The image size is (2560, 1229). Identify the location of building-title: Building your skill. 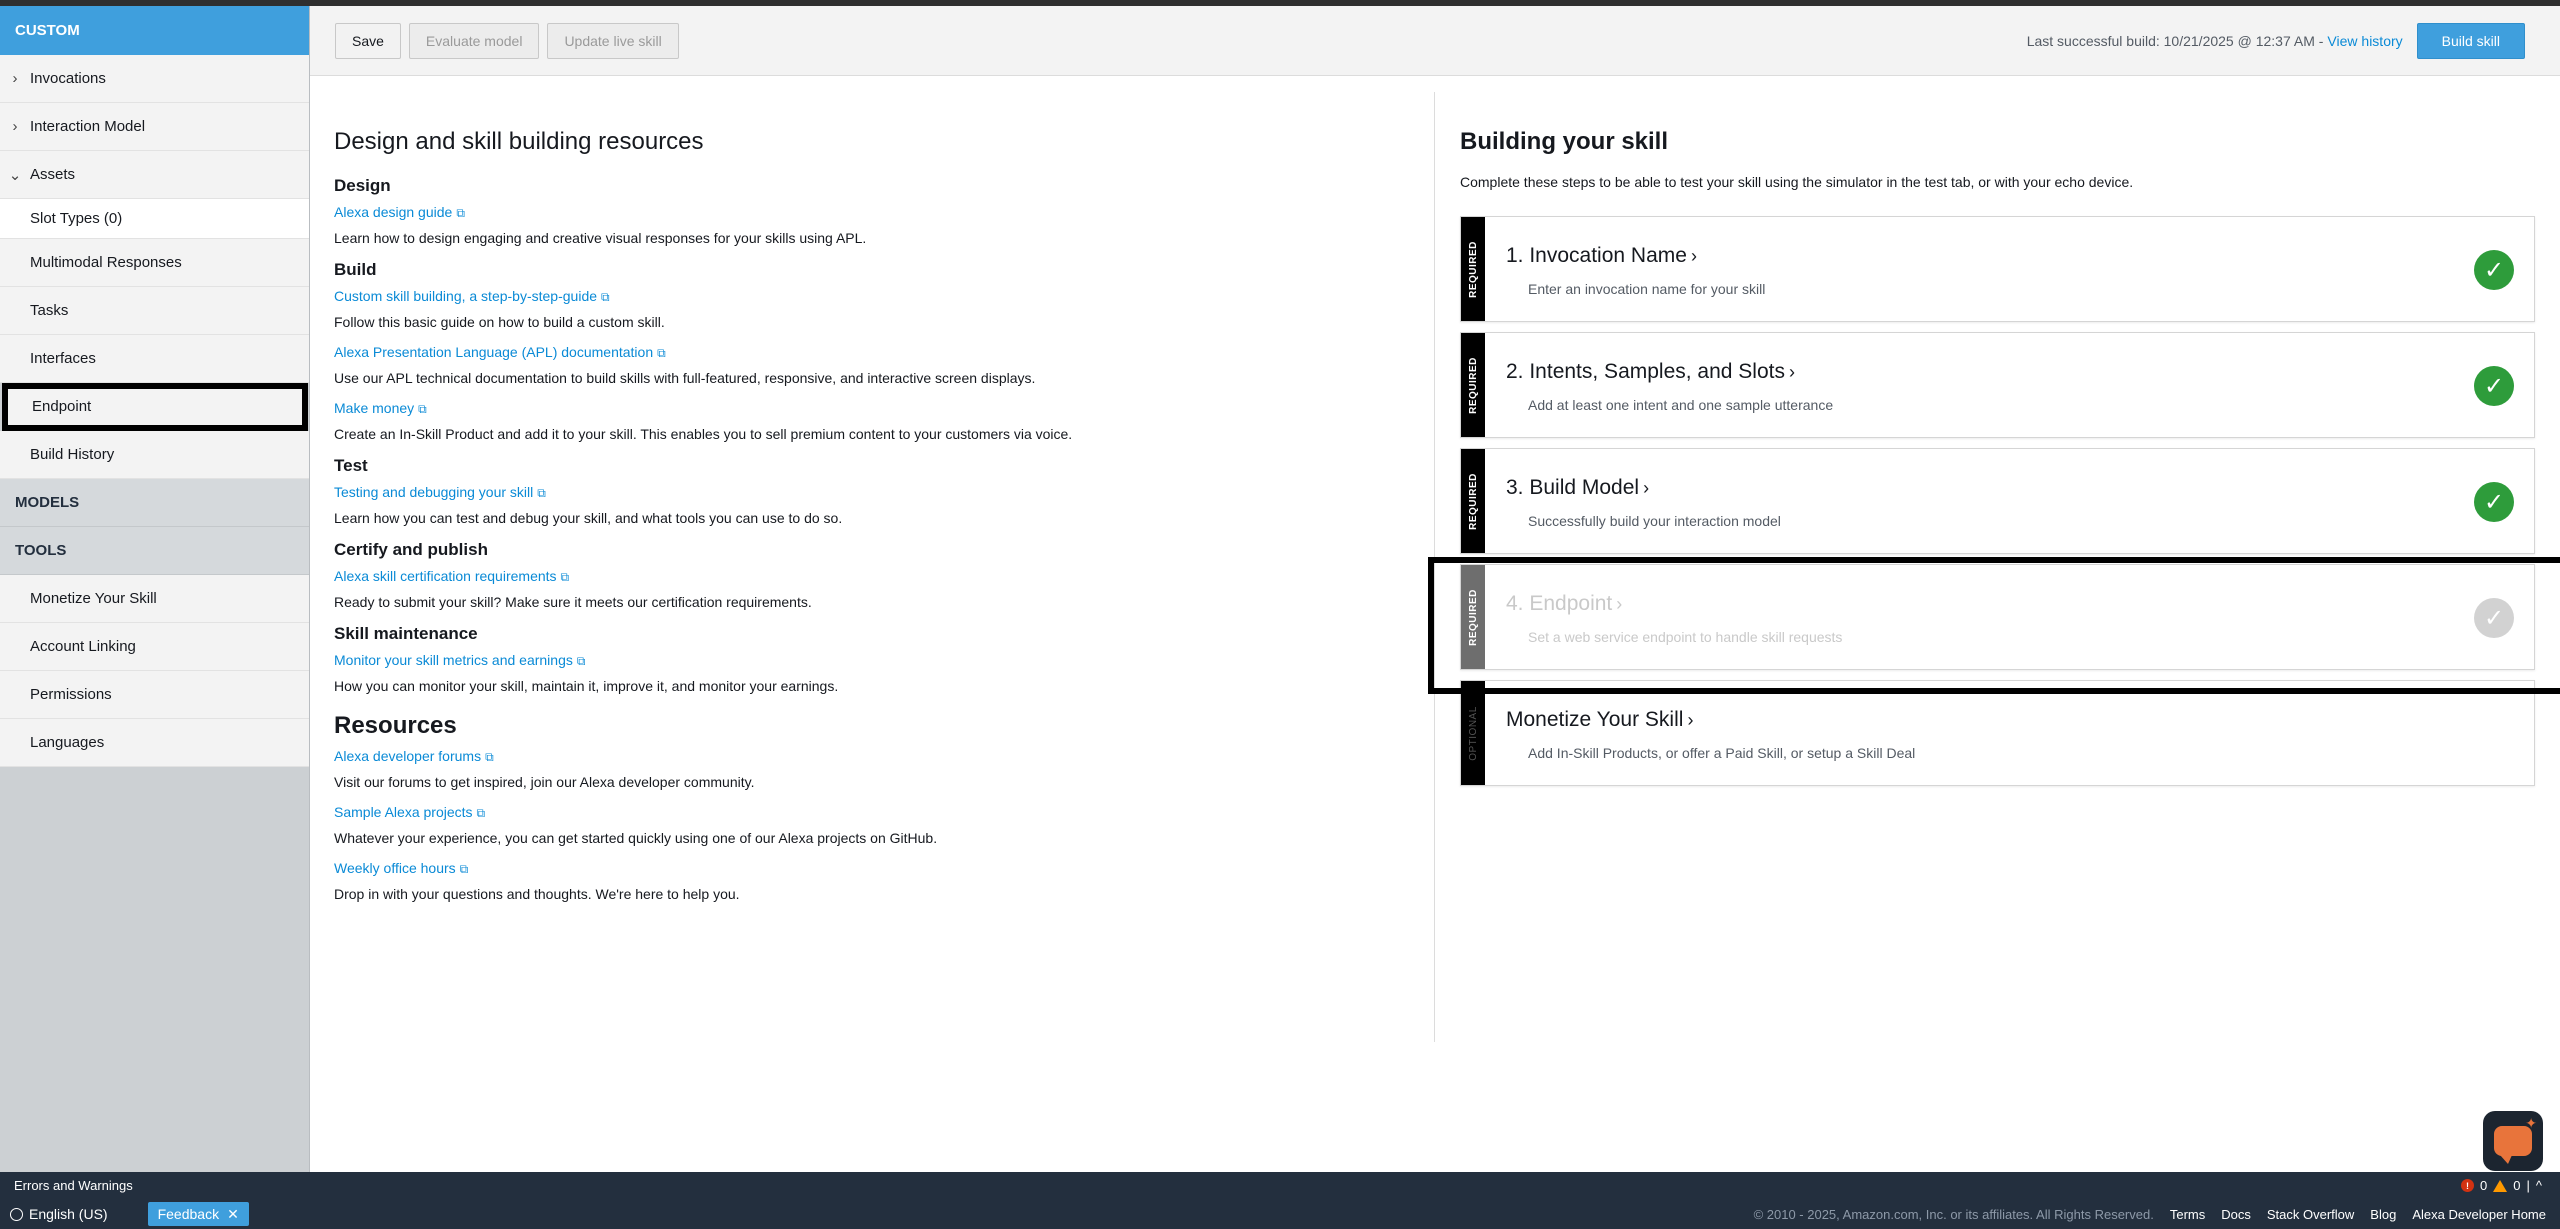
(1564, 141).